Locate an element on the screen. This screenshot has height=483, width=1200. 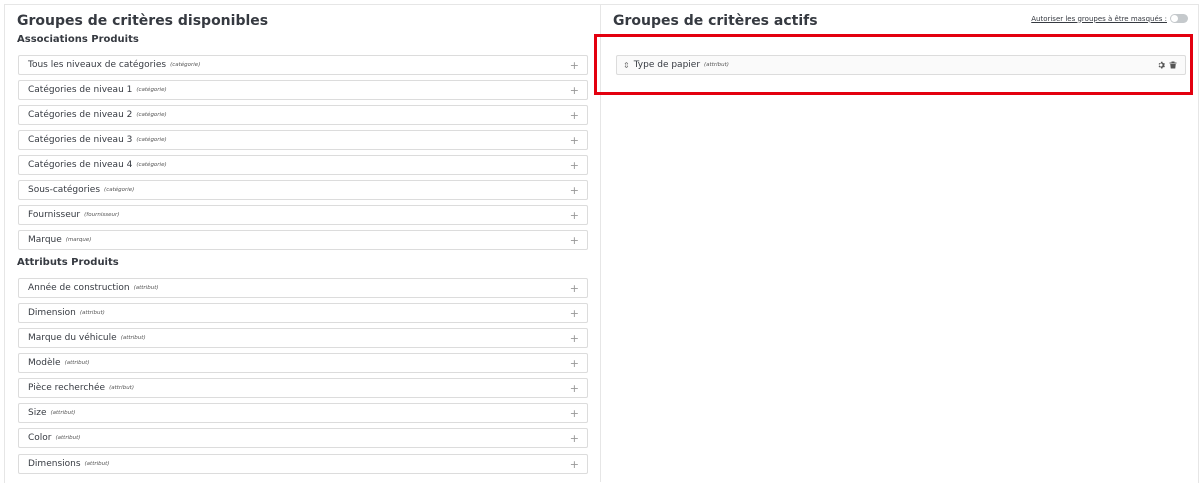
section-title-associations: Associations Produits is located at coordinates (78, 39).